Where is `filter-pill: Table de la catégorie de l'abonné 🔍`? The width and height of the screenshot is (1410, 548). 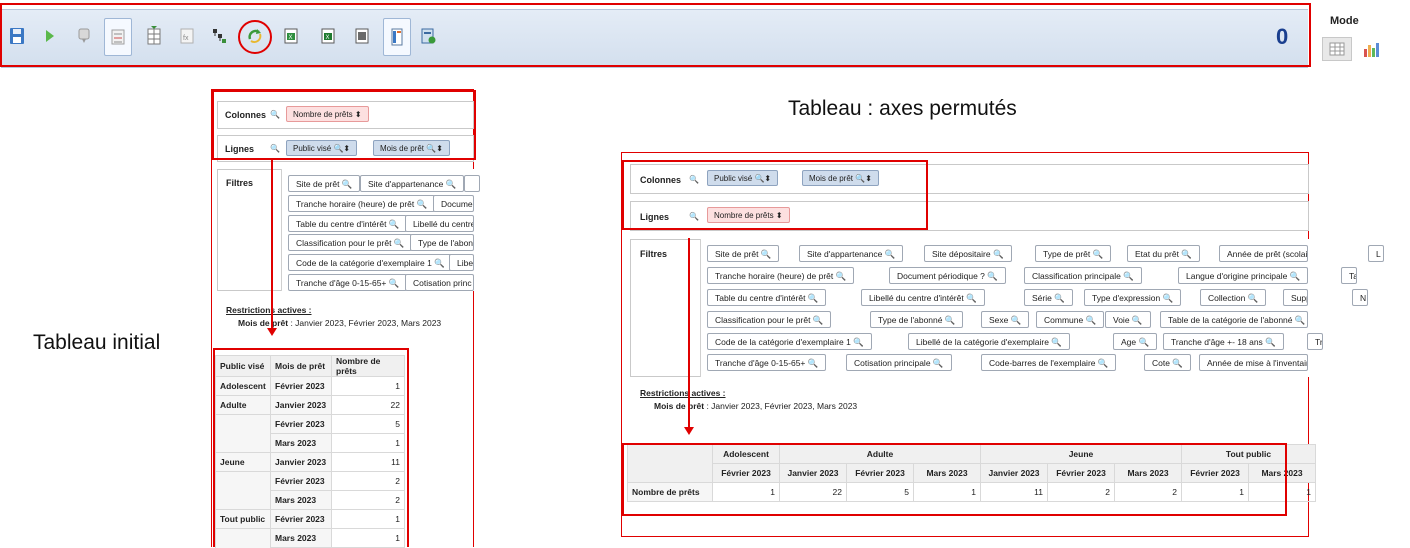
filter-pill: Table de la catégorie de l'abonné 🔍 is located at coordinates (1234, 319).